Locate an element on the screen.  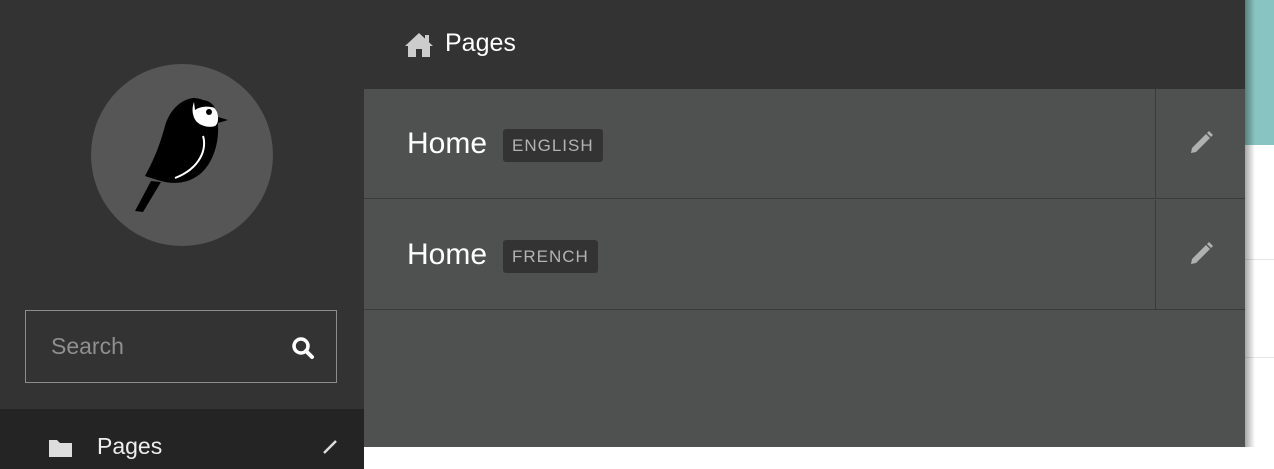
search-input is located at coordinates (151, 346).